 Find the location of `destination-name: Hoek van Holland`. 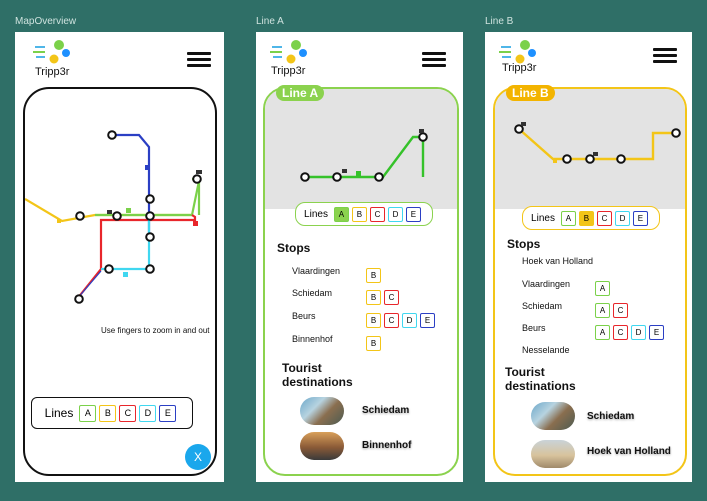

destination-name: Hoek van Holland is located at coordinates (629, 451).